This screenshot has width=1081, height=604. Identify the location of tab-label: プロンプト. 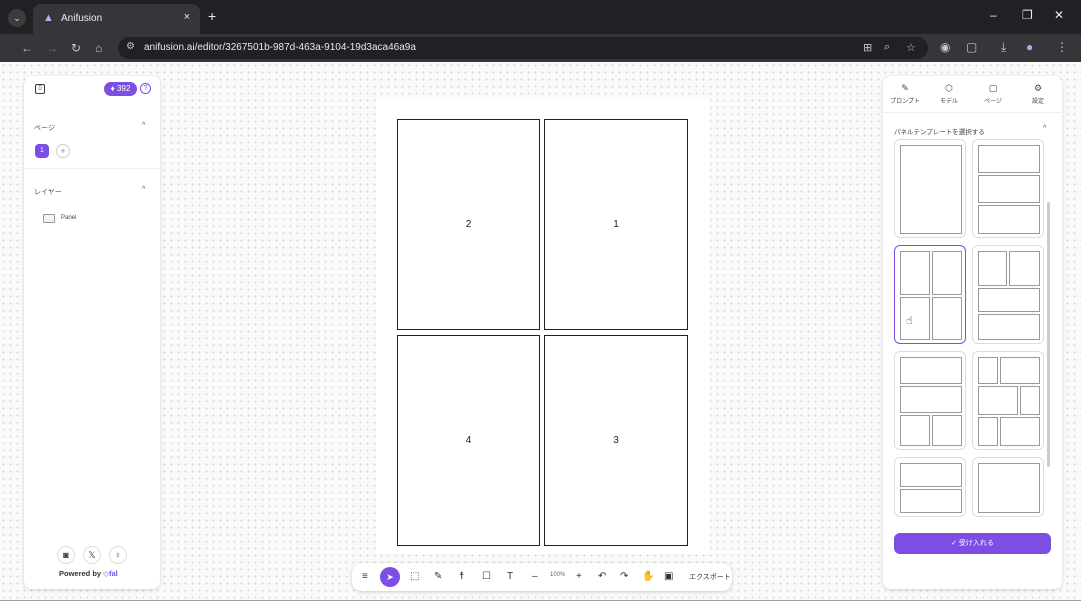
(905, 102).